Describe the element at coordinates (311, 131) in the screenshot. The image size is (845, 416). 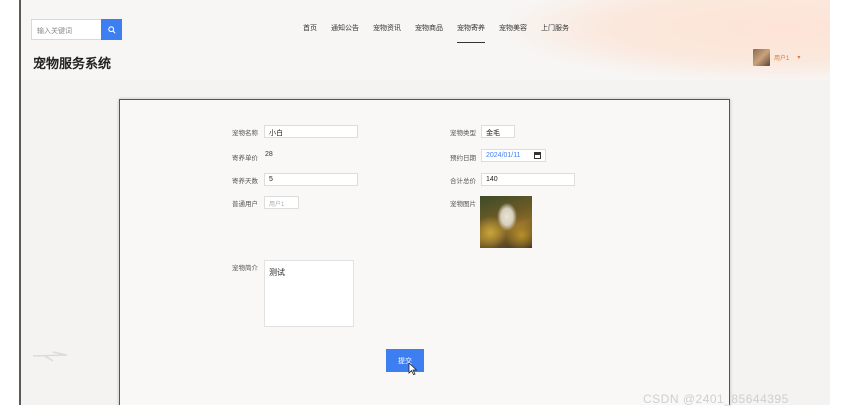
I see `pet-name-input: 小白` at that location.